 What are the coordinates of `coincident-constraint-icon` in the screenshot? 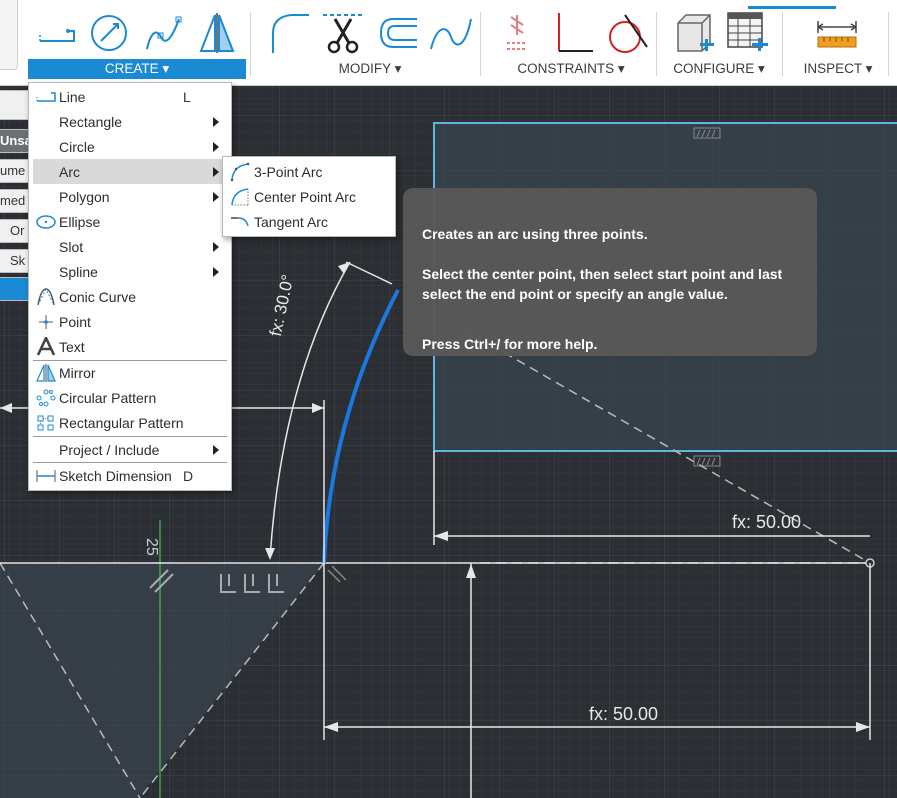 It's located at (519, 33).